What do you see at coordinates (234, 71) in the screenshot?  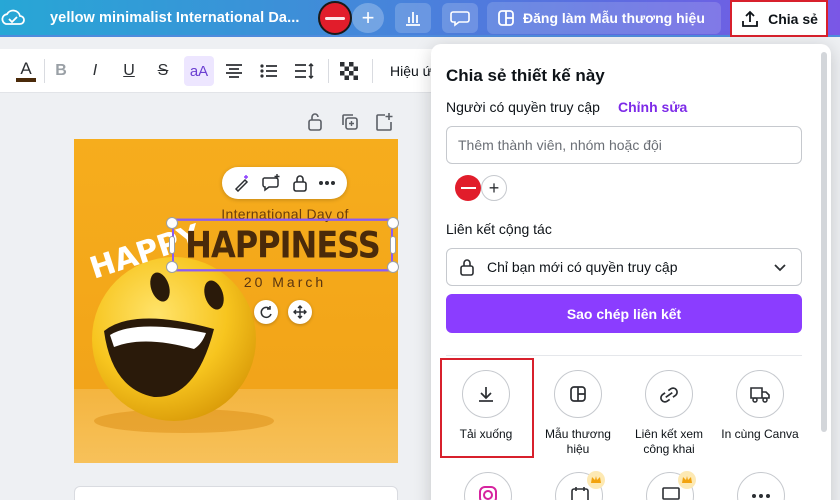 I see `align-center-icon` at bounding box center [234, 71].